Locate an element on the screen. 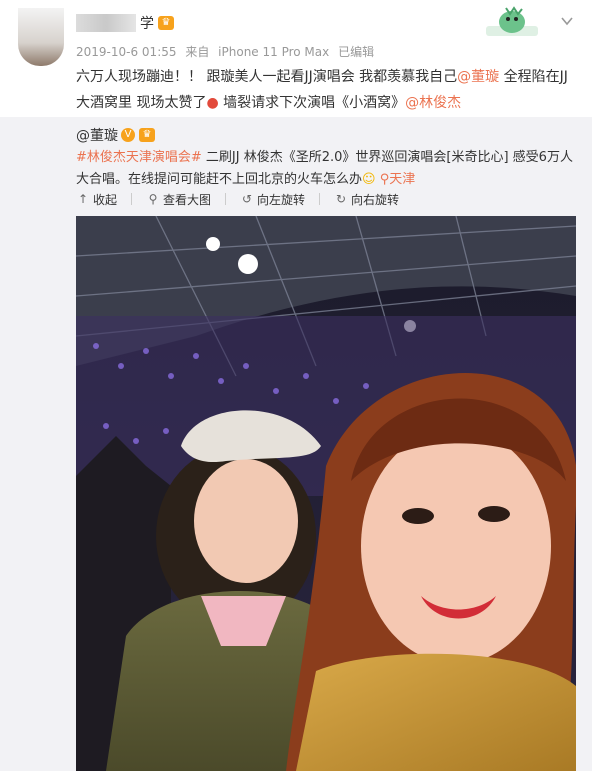 This screenshot has width=592, height=771. rotate-left-button: ↺ 向左旋转 is located at coordinates (272, 199).